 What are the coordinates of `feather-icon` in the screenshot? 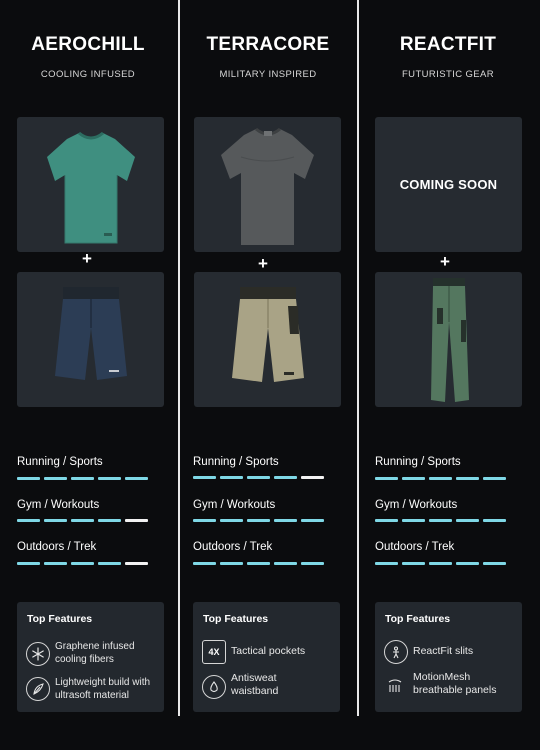 It's located at (38, 689).